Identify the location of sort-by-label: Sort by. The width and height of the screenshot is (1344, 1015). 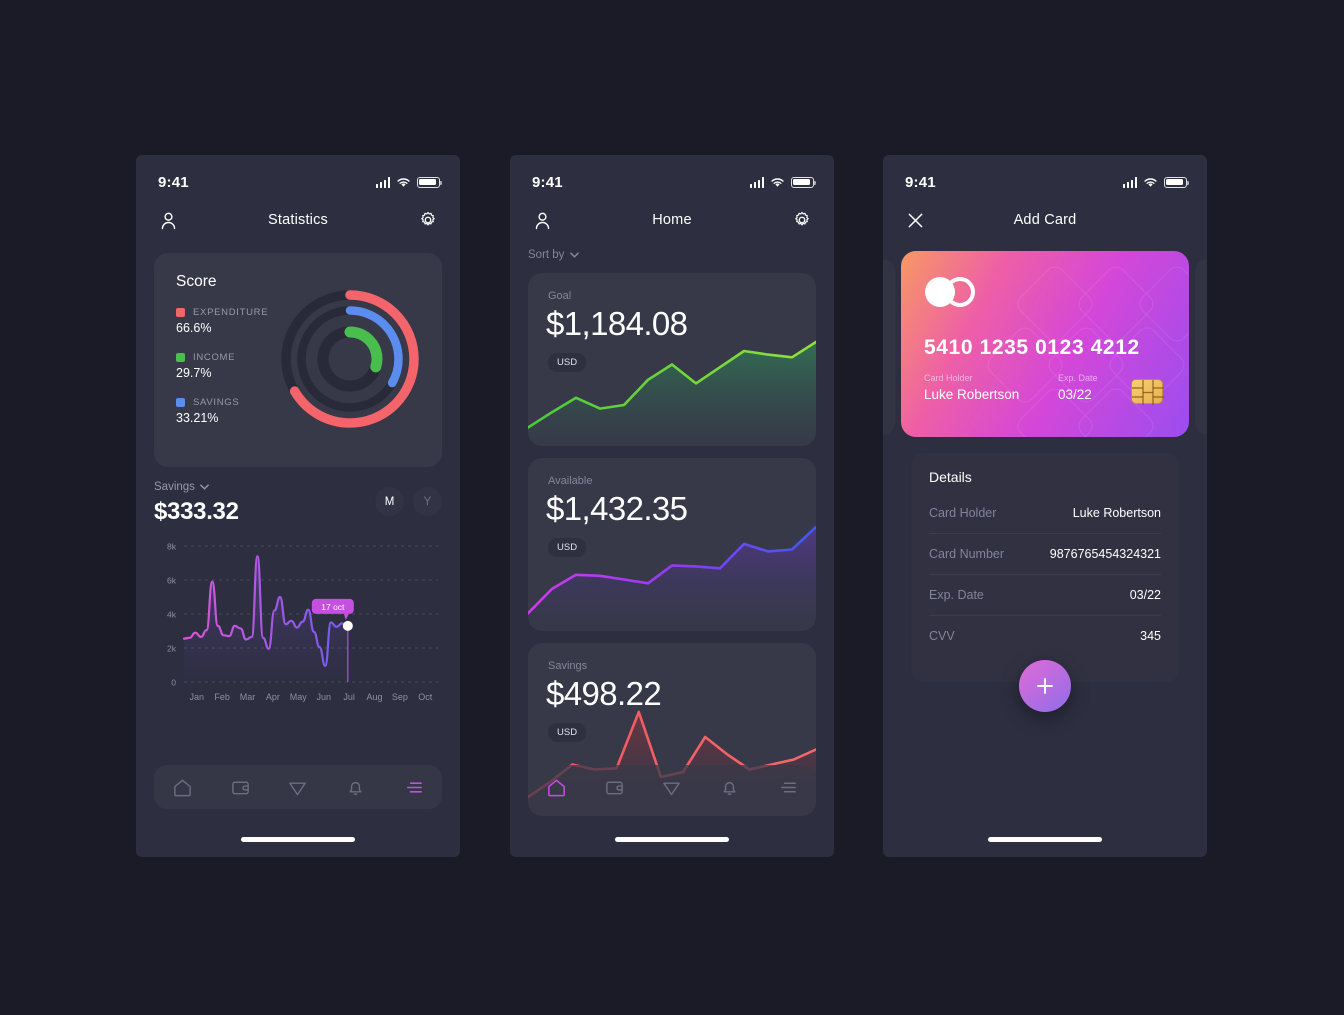
(546, 255).